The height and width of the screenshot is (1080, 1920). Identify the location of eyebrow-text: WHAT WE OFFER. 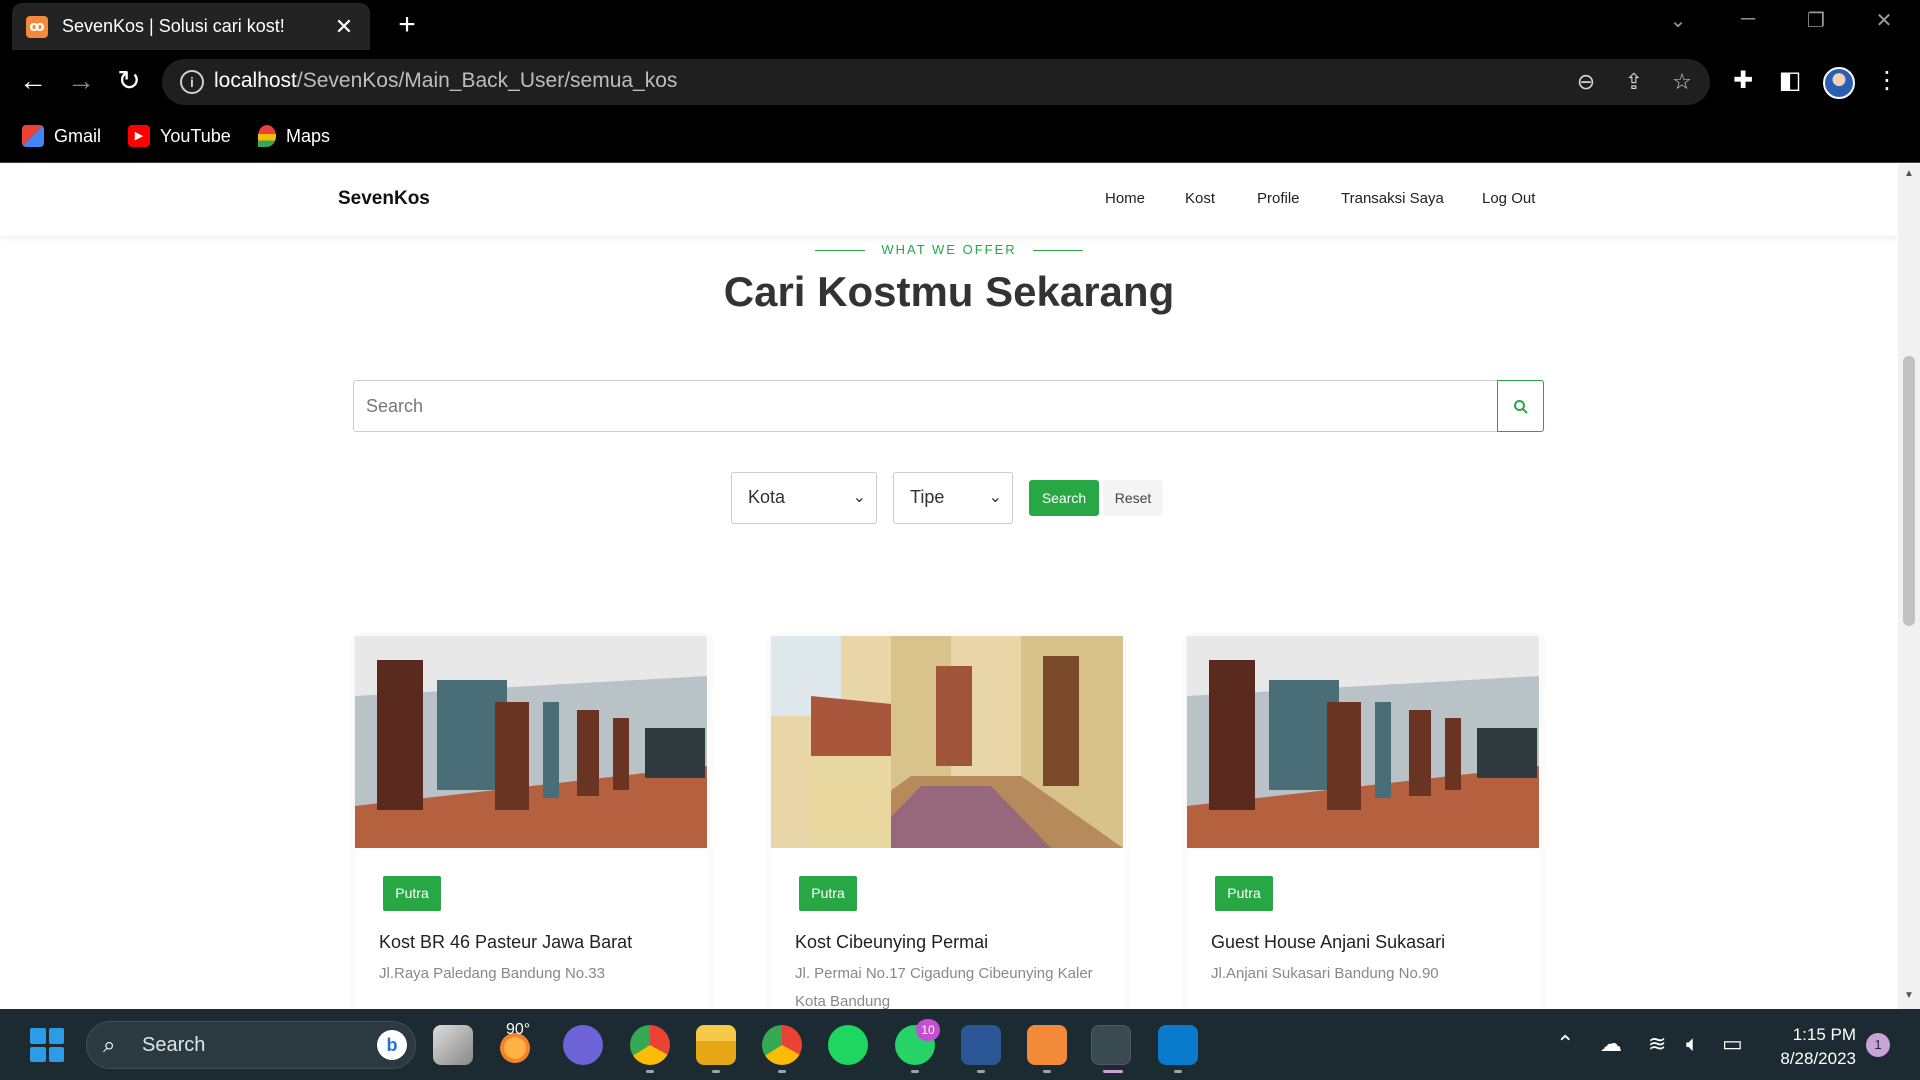
(949, 249).